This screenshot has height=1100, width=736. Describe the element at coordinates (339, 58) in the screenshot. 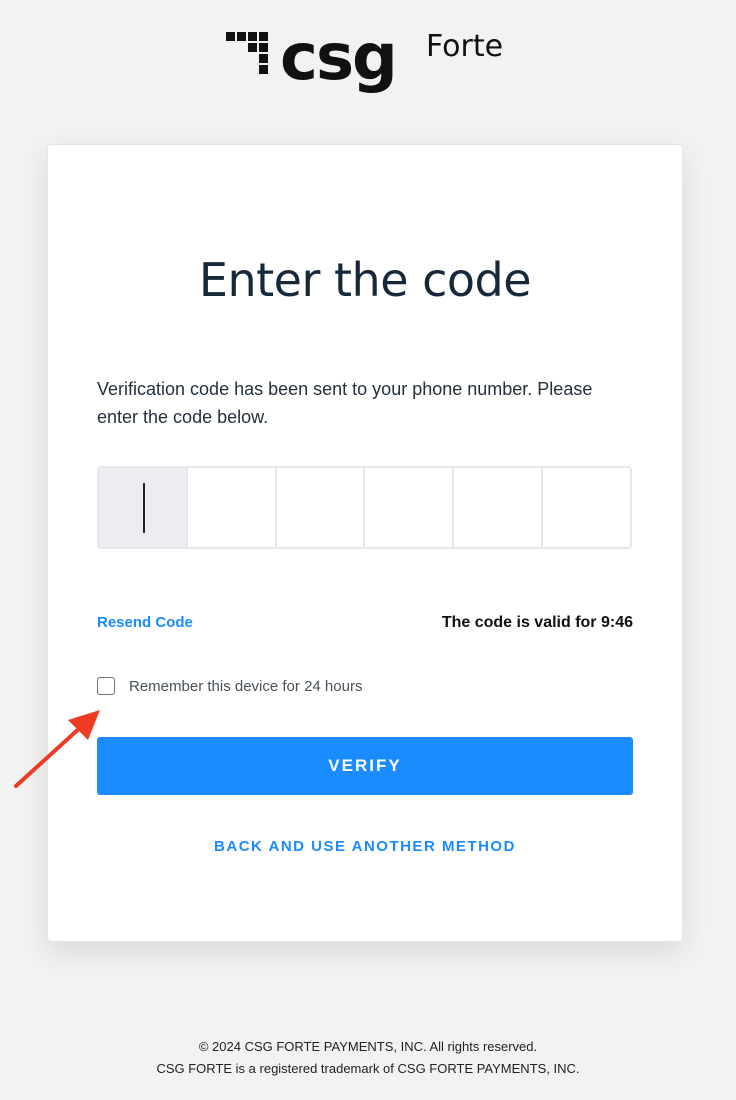

I see `logo-wordmark: csg` at that location.